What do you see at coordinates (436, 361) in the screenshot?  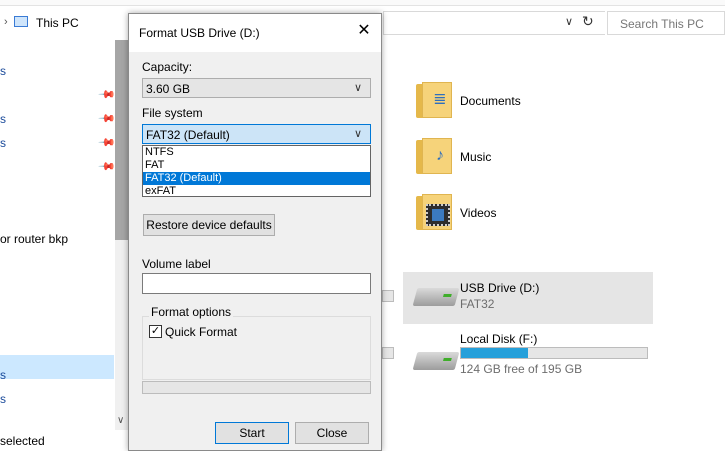 I see `hard-drive-icon` at bounding box center [436, 361].